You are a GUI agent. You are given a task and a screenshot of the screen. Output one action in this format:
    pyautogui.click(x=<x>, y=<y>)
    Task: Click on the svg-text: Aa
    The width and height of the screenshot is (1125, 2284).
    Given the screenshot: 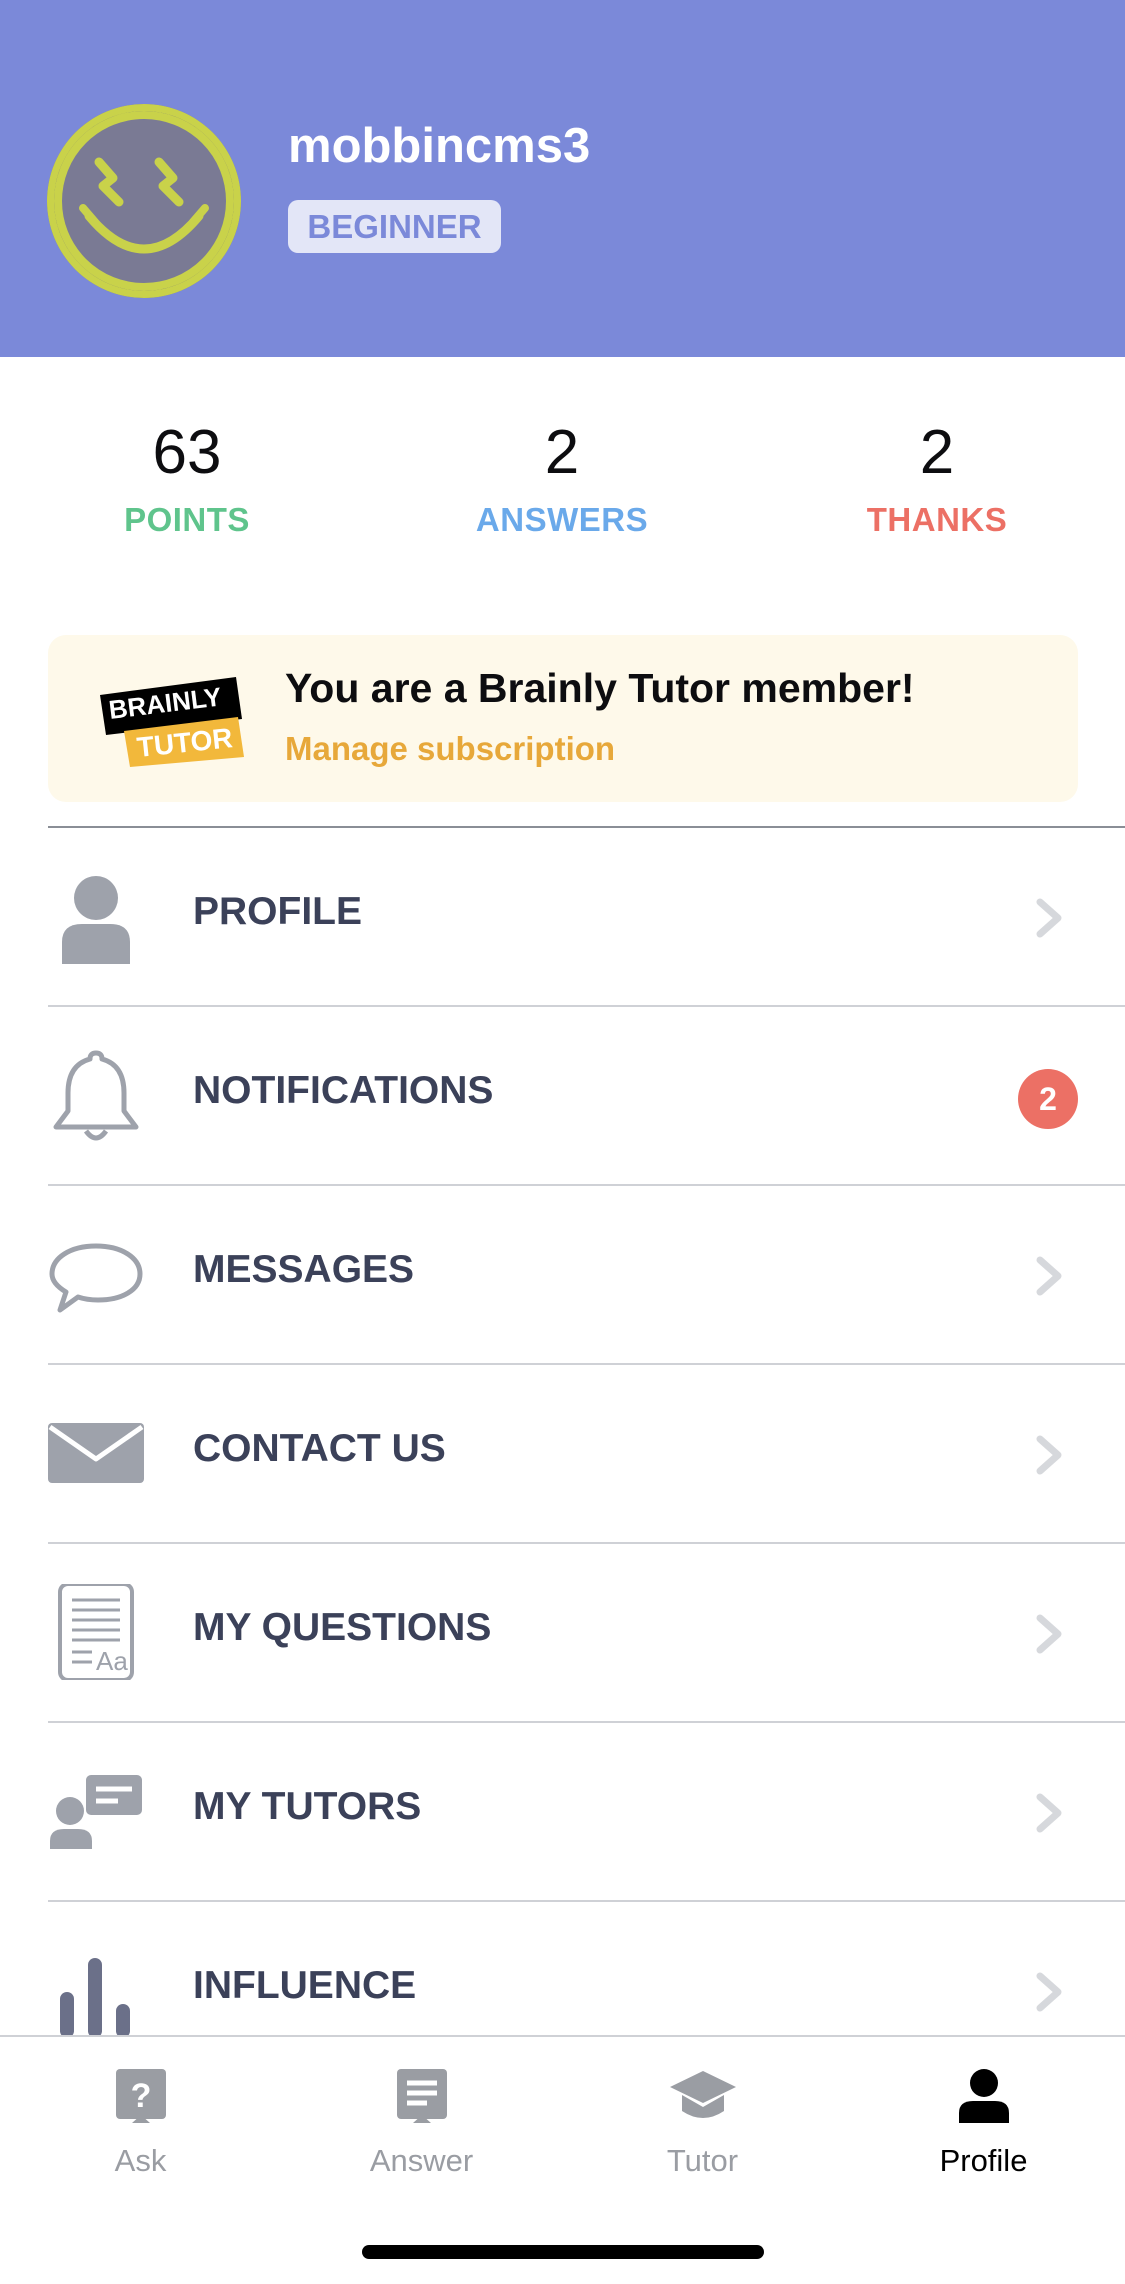 What is the action you would take?
    pyautogui.click(x=112, y=1661)
    